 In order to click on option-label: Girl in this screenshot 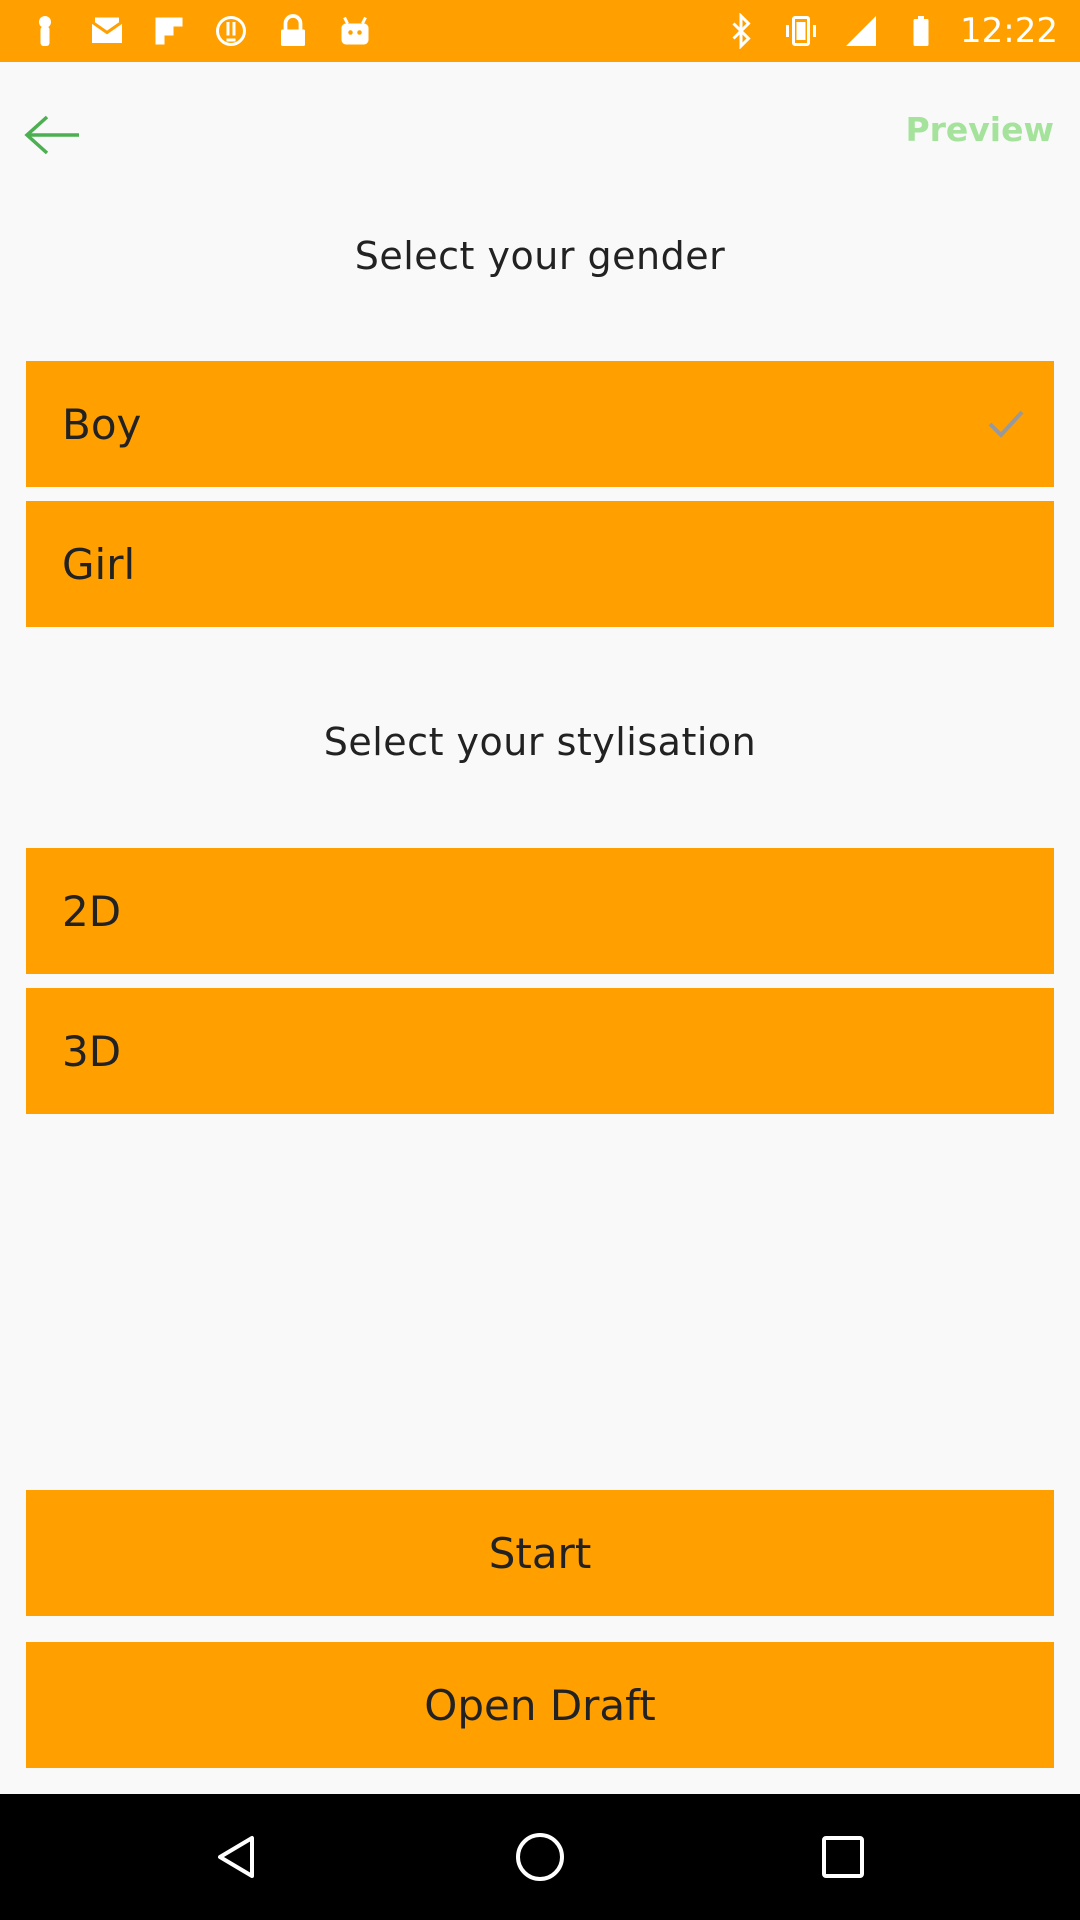, I will do `click(99, 564)`.